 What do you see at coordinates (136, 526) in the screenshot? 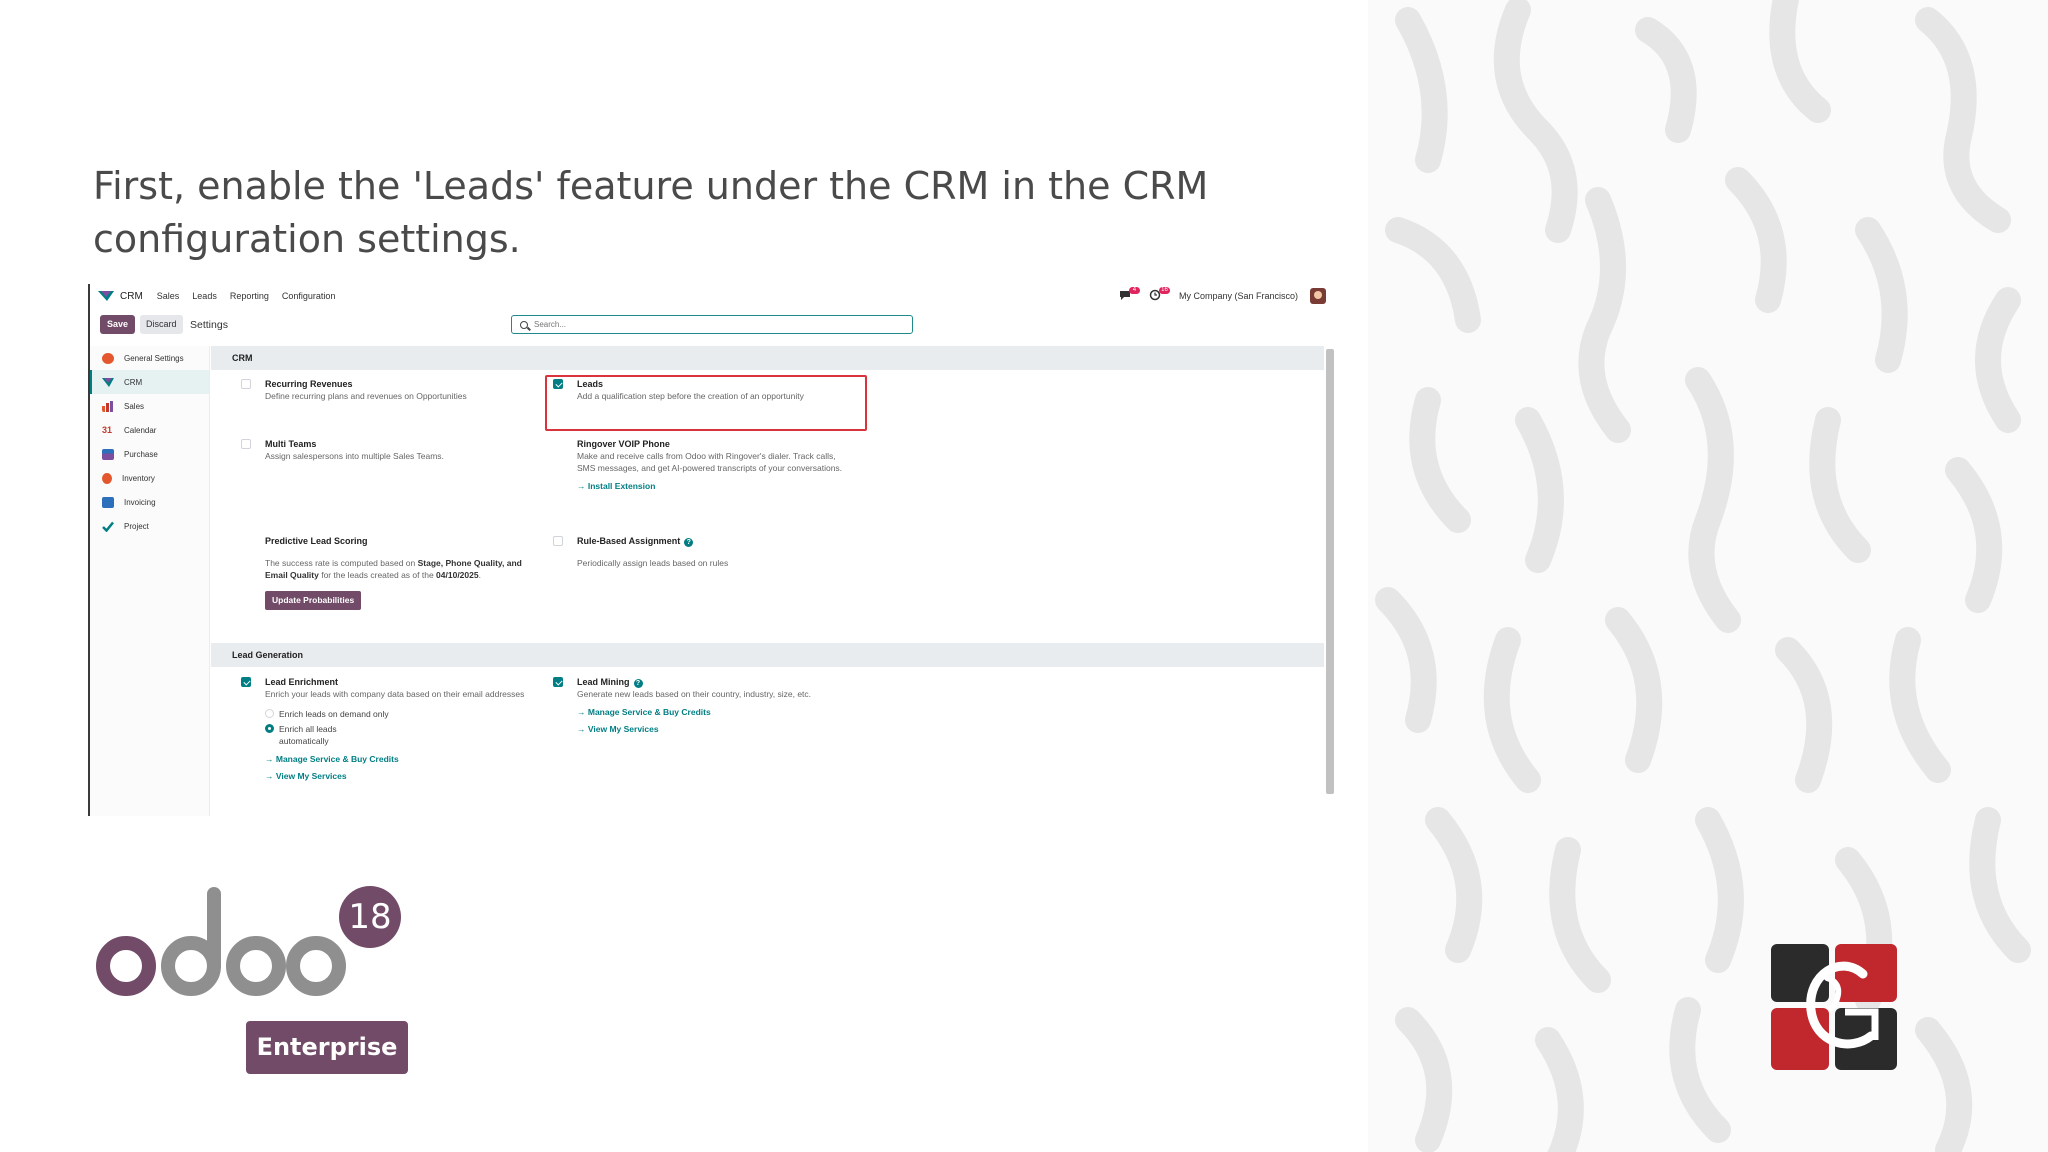
I see `sidebar-item-label: Project` at bounding box center [136, 526].